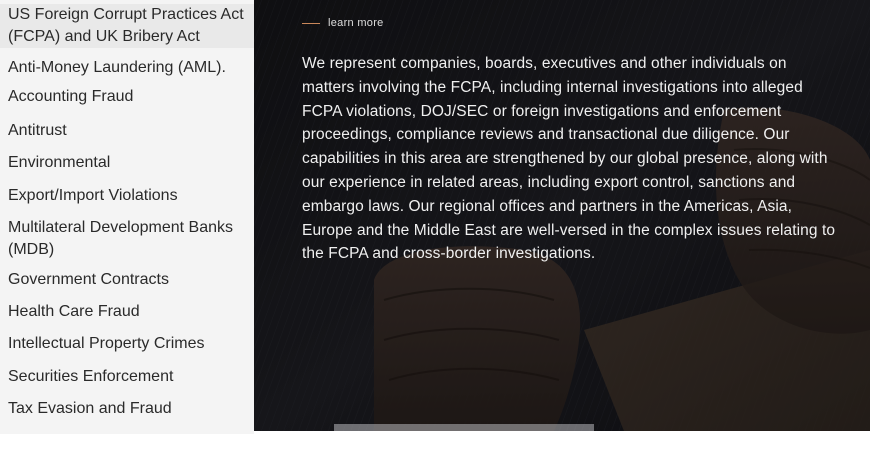  Describe the element at coordinates (127, 377) in the screenshot. I see `sidebar-item-securities-enforcement: Securities Enforcement` at that location.